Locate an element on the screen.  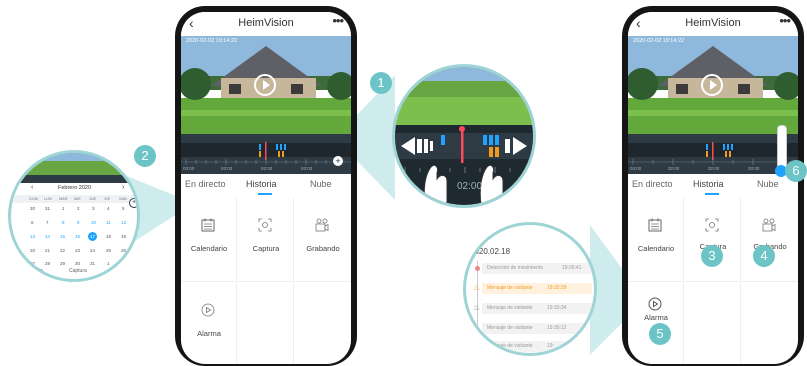
calendar-day: 28 is located at coordinates (47, 263).